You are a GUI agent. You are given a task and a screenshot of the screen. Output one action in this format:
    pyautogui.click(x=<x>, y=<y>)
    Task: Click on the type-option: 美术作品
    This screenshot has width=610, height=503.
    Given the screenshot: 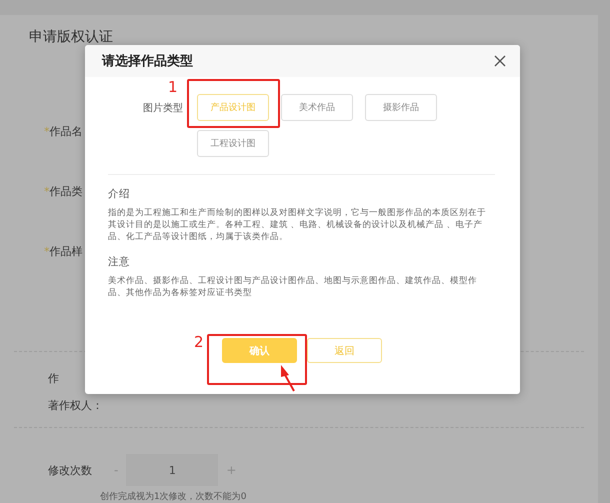 What is the action you would take?
    pyautogui.click(x=317, y=107)
    